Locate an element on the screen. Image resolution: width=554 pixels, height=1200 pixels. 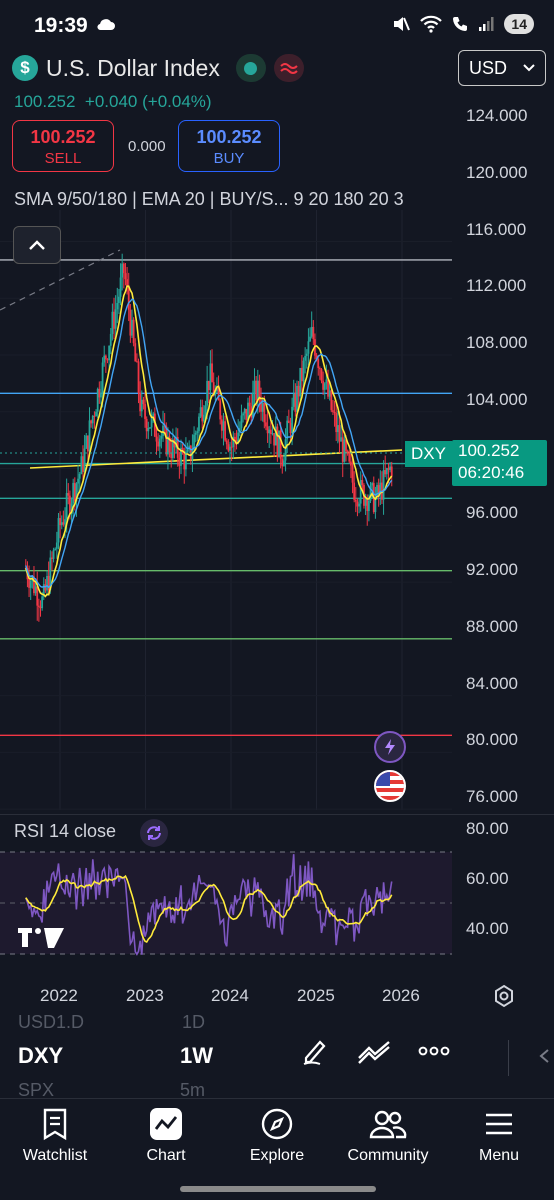
currency-select: USD is located at coordinates (502, 68).